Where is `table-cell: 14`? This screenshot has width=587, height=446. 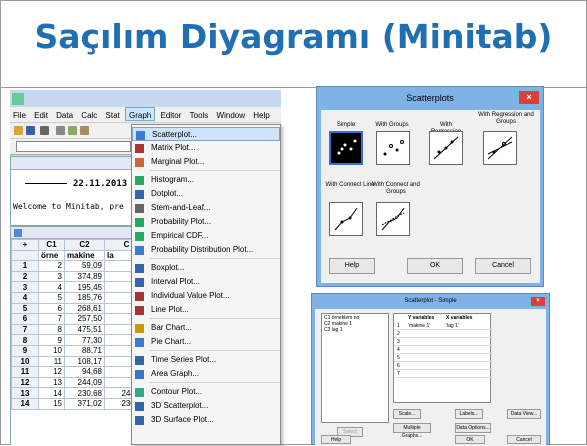 table-cell: 14 is located at coordinates (51, 393).